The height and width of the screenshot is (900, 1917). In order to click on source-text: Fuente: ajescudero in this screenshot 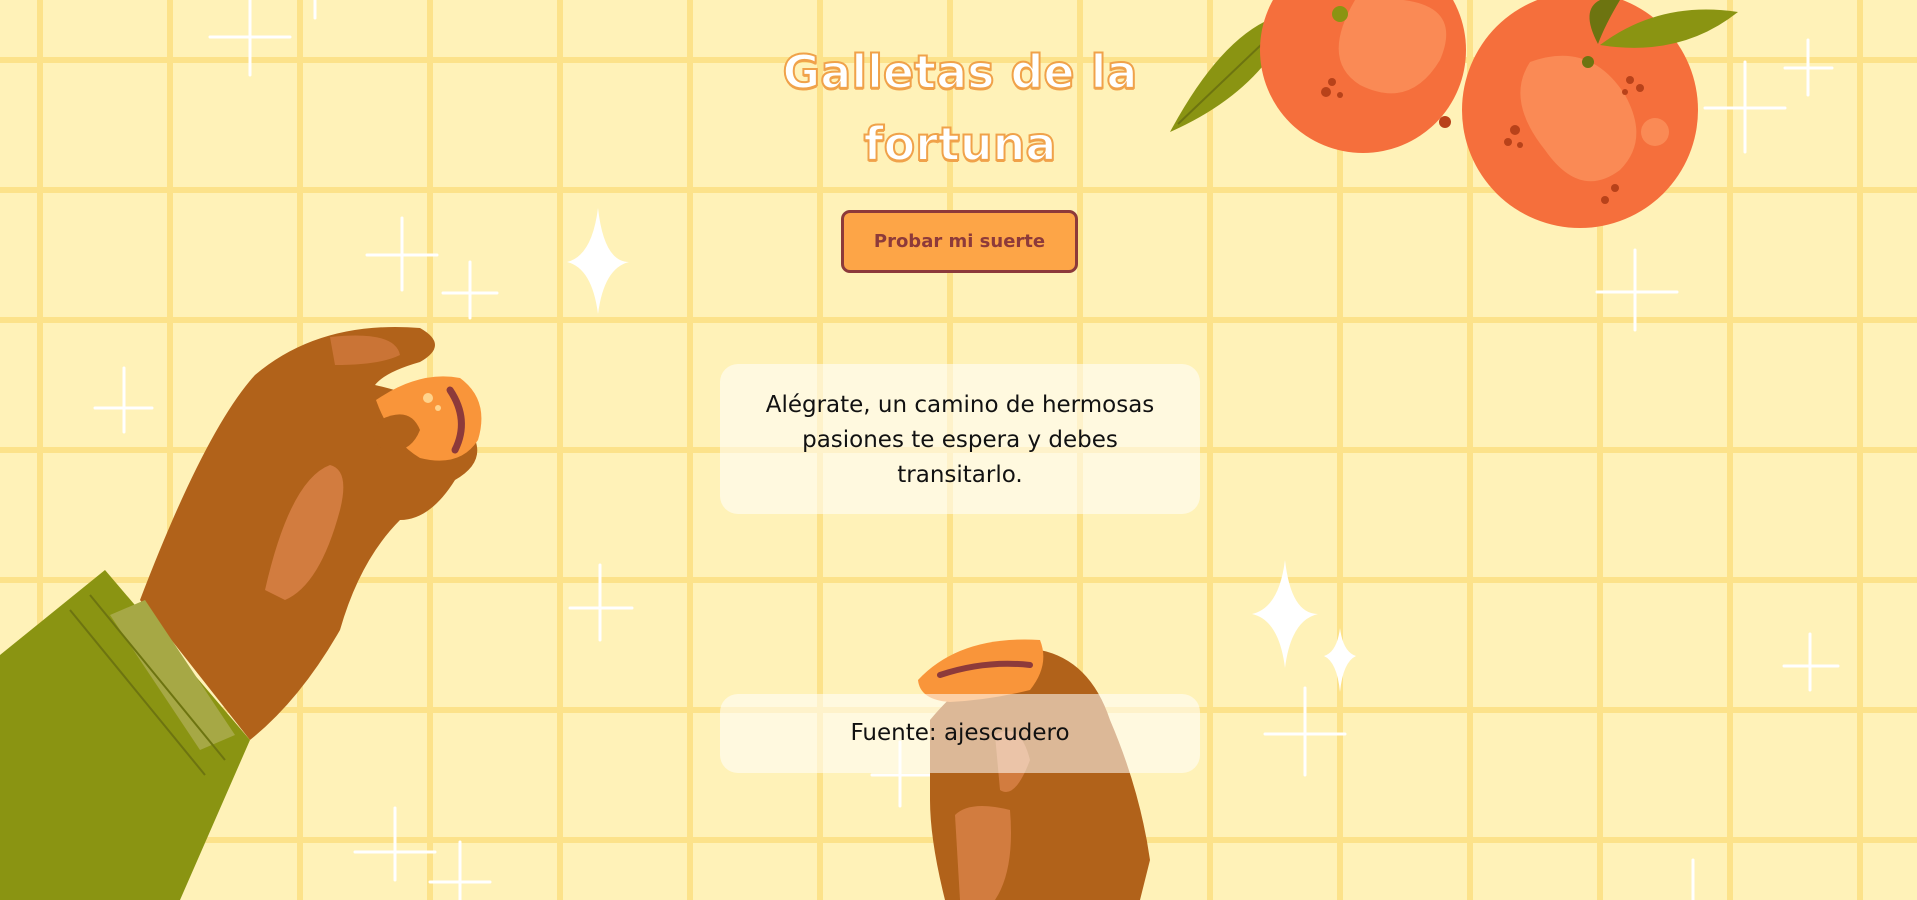, I will do `click(960, 733)`.